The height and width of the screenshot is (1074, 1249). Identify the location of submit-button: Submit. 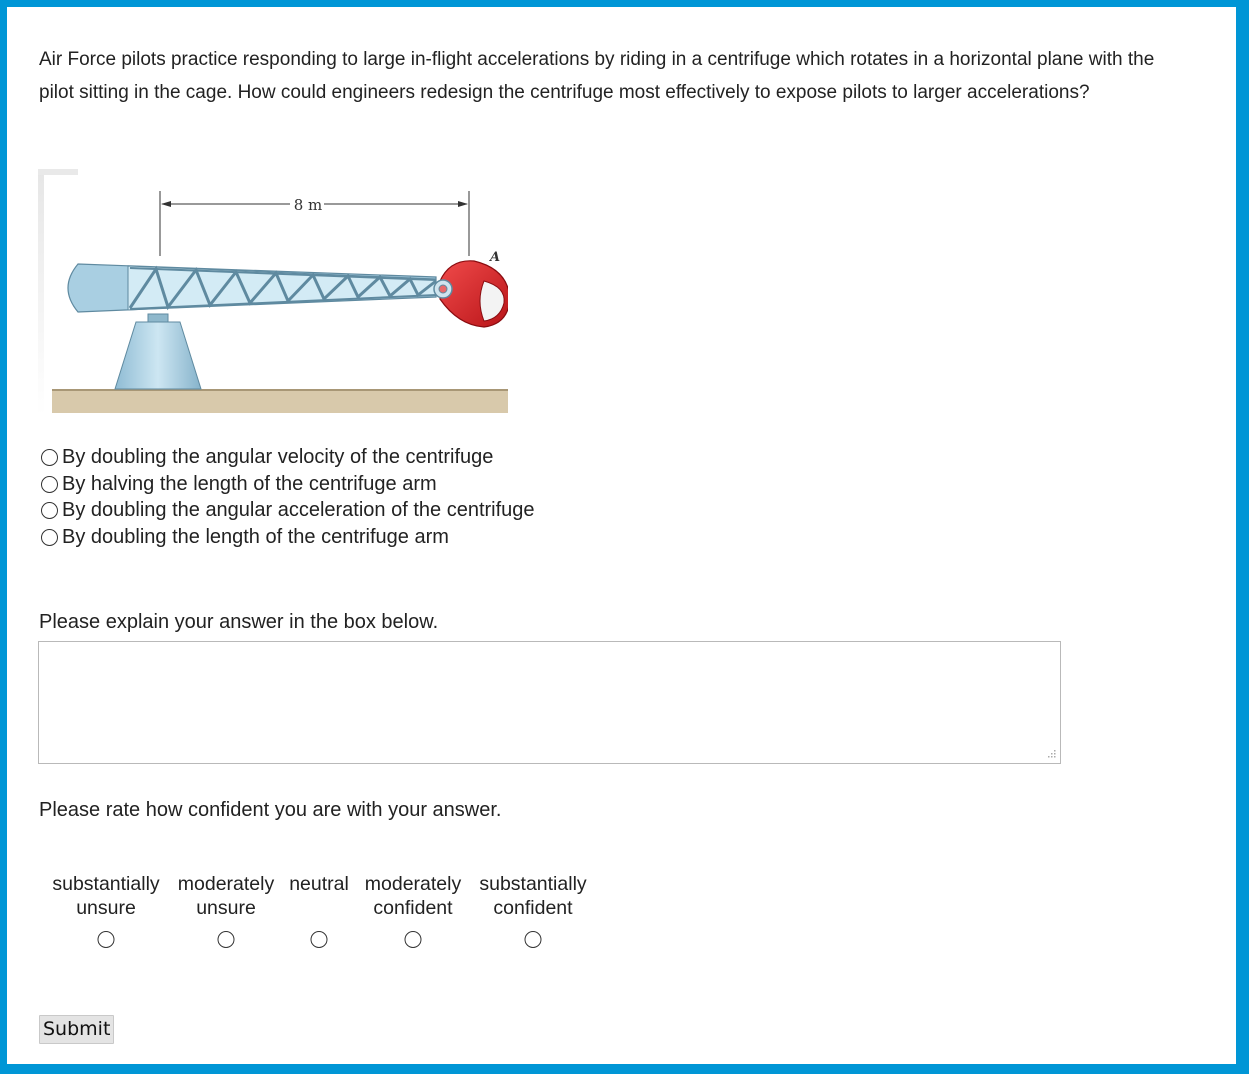
(77, 1029).